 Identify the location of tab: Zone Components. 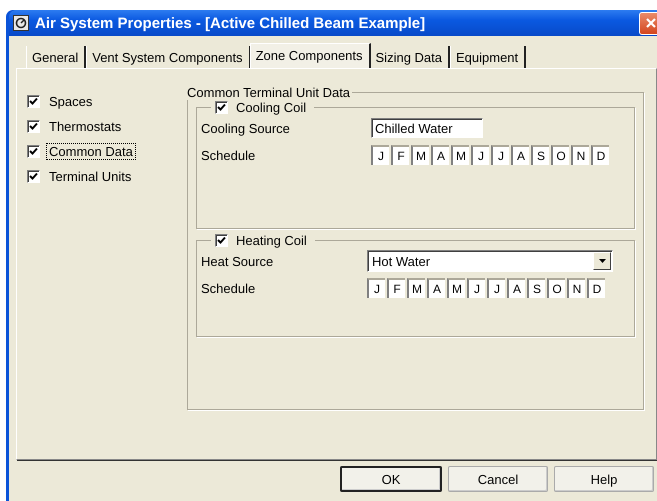
(310, 55).